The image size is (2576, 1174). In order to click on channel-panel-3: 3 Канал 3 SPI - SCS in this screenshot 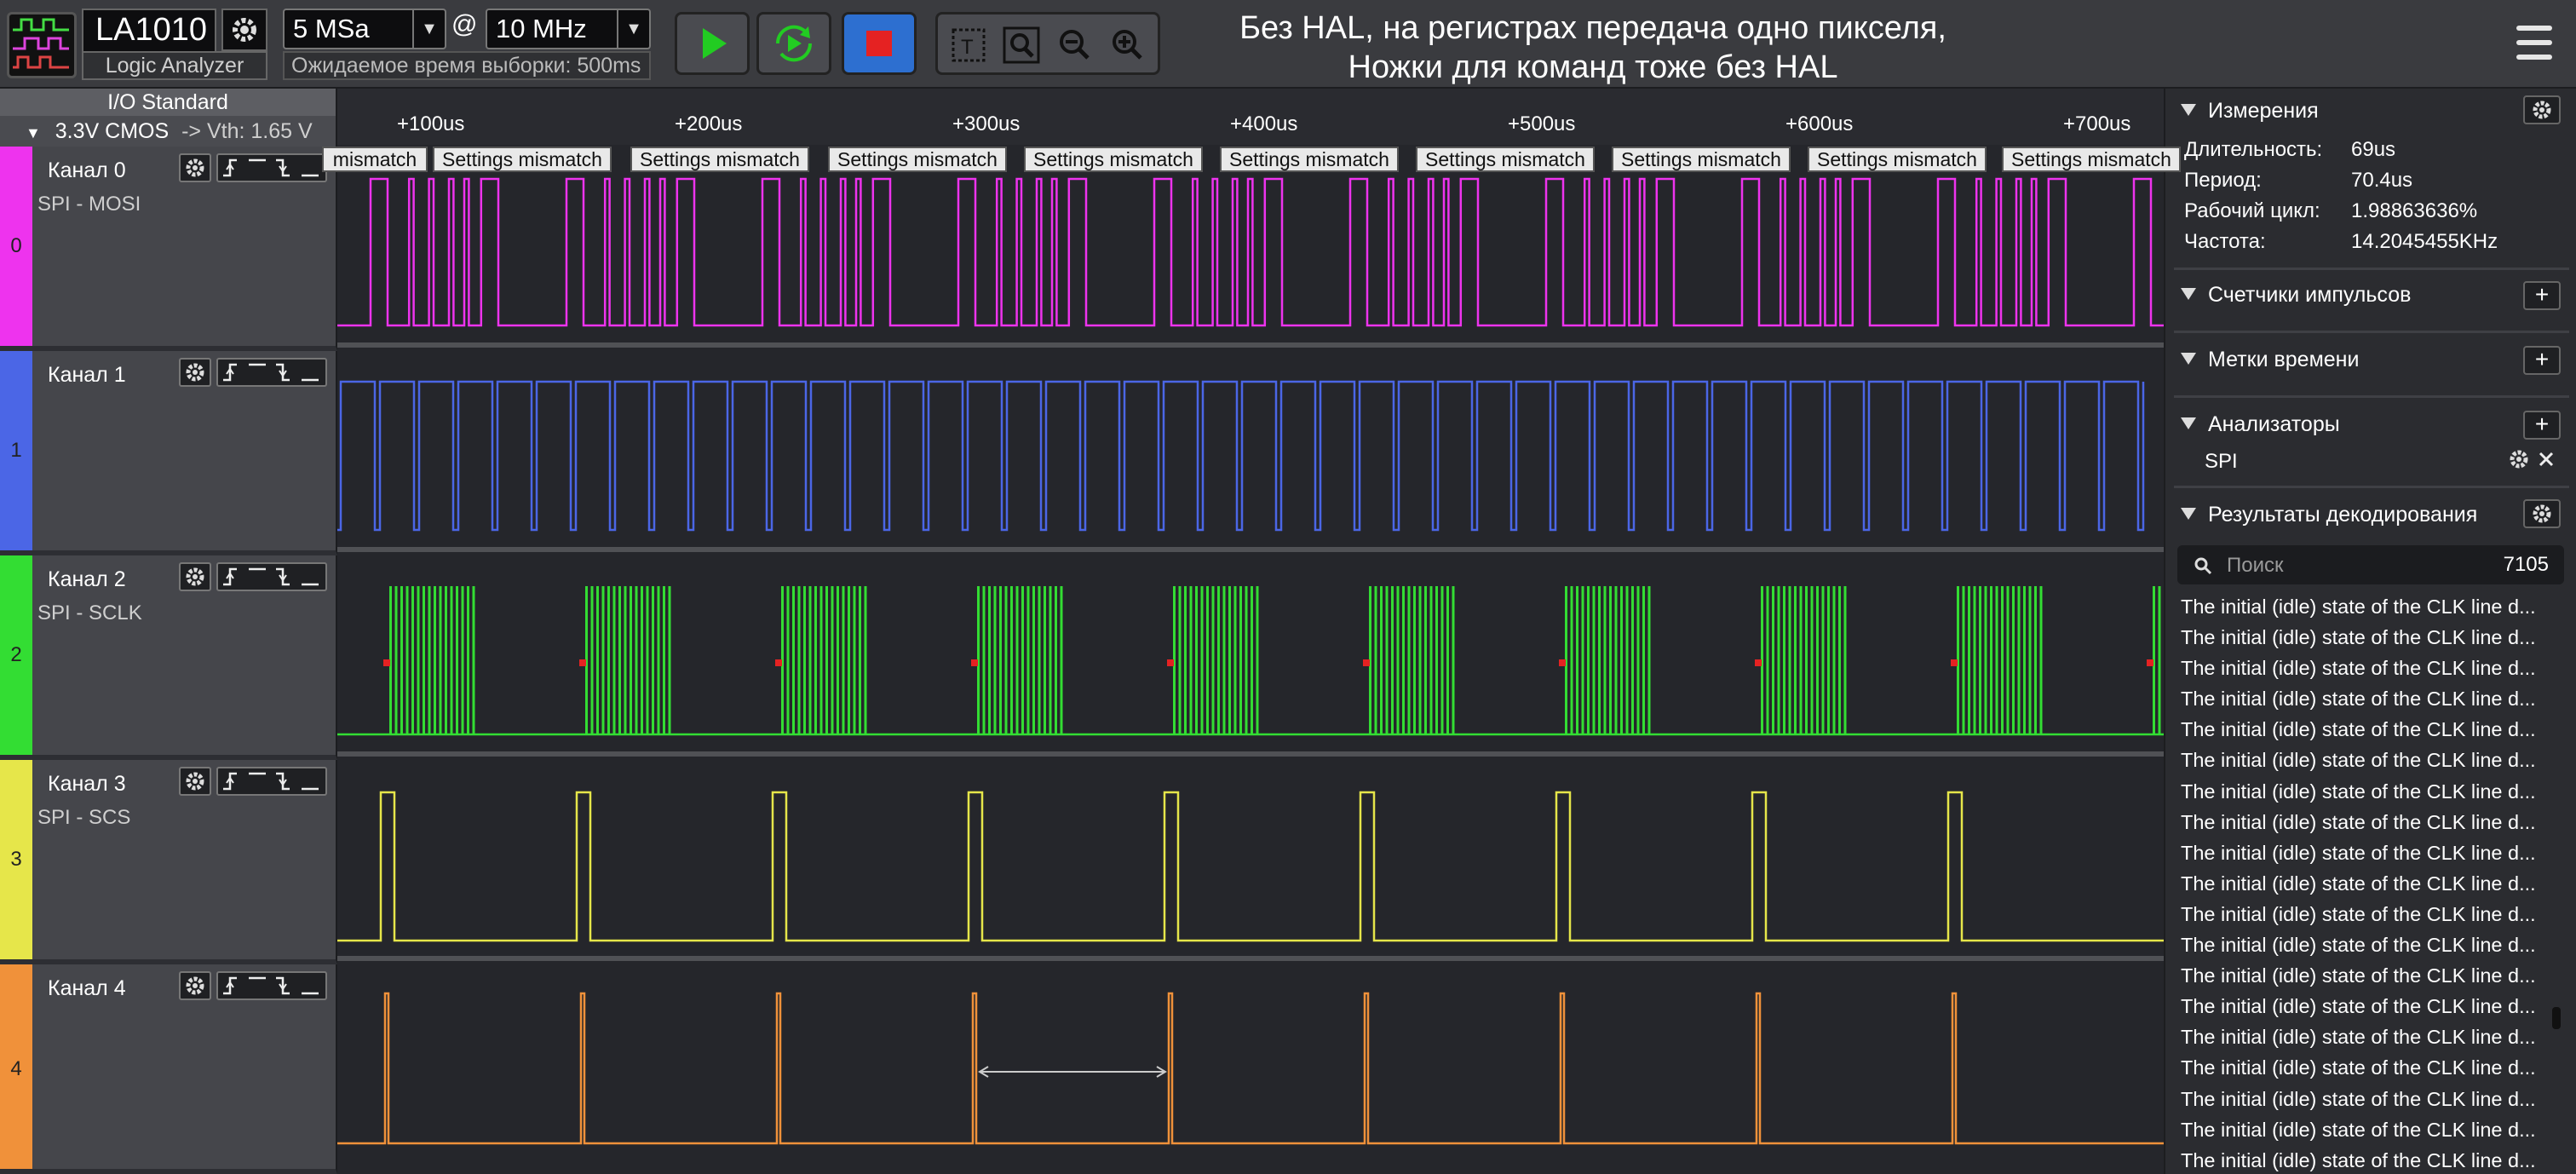, I will do `click(168, 862)`.